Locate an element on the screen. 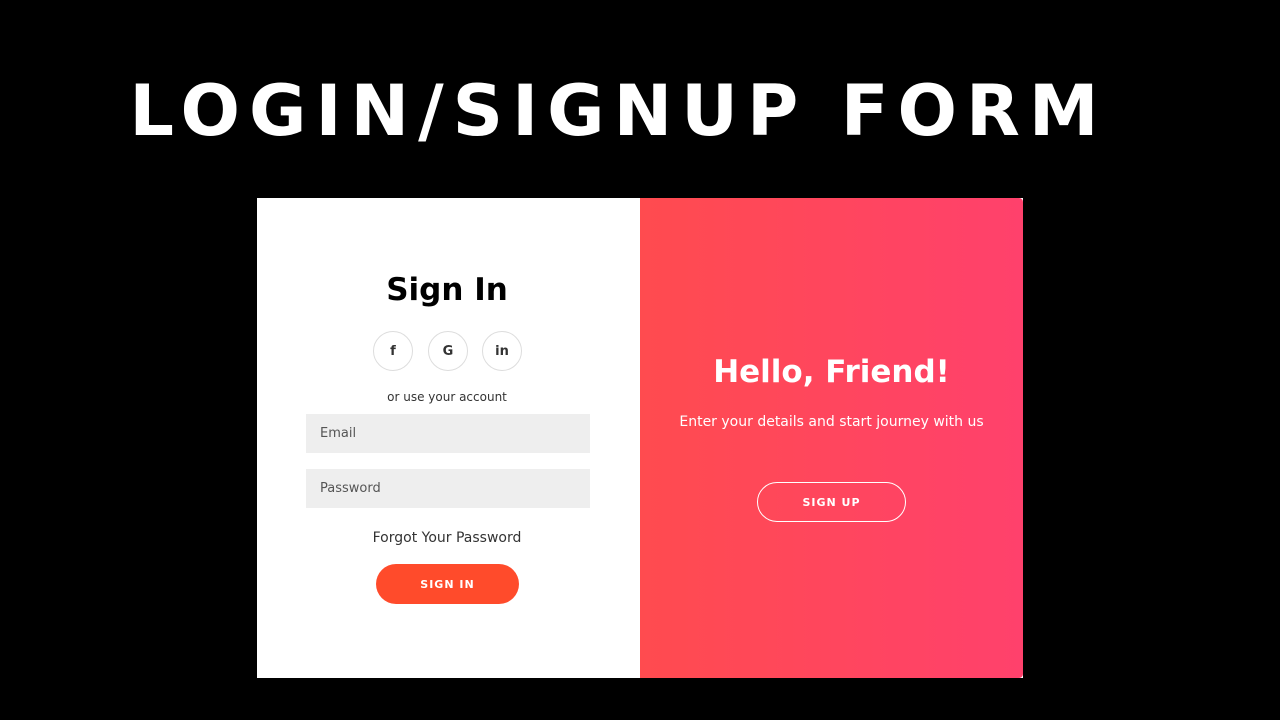 Image resolution: width=1280 pixels, height=720 pixels. signin-button: SIGN IN is located at coordinates (447, 584).